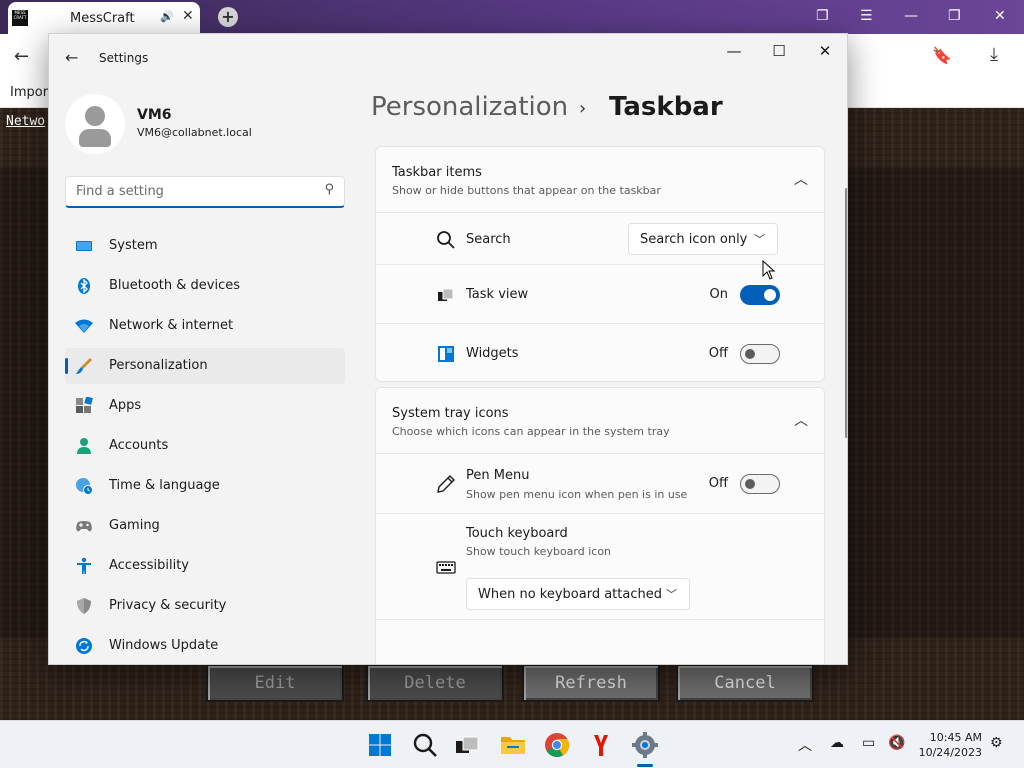 Image resolution: width=1024 pixels, height=768 pixels. I want to click on browser-back-icon: ←, so click(21, 56).